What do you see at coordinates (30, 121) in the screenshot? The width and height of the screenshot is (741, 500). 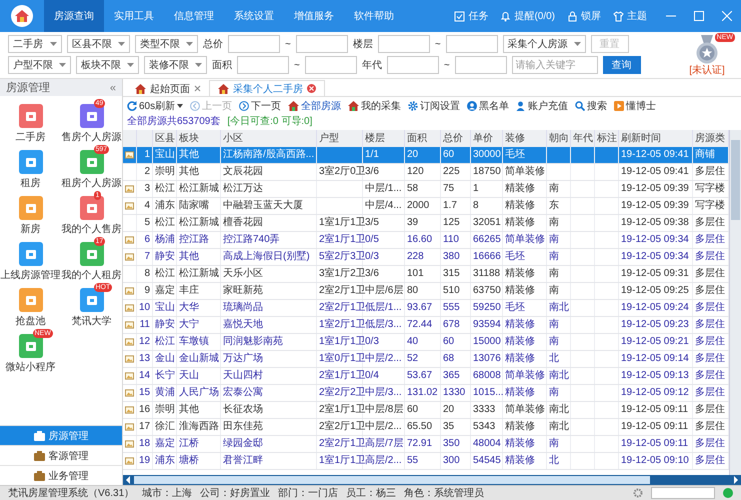 I see `sidebar-item: 二手房` at bounding box center [30, 121].